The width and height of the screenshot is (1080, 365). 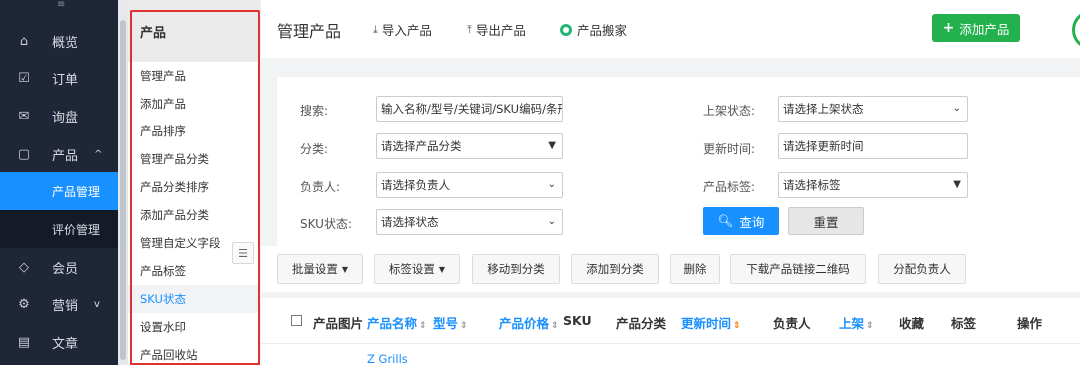 What do you see at coordinates (964, 323) in the screenshot?
I see `column-tags: 标签` at bounding box center [964, 323].